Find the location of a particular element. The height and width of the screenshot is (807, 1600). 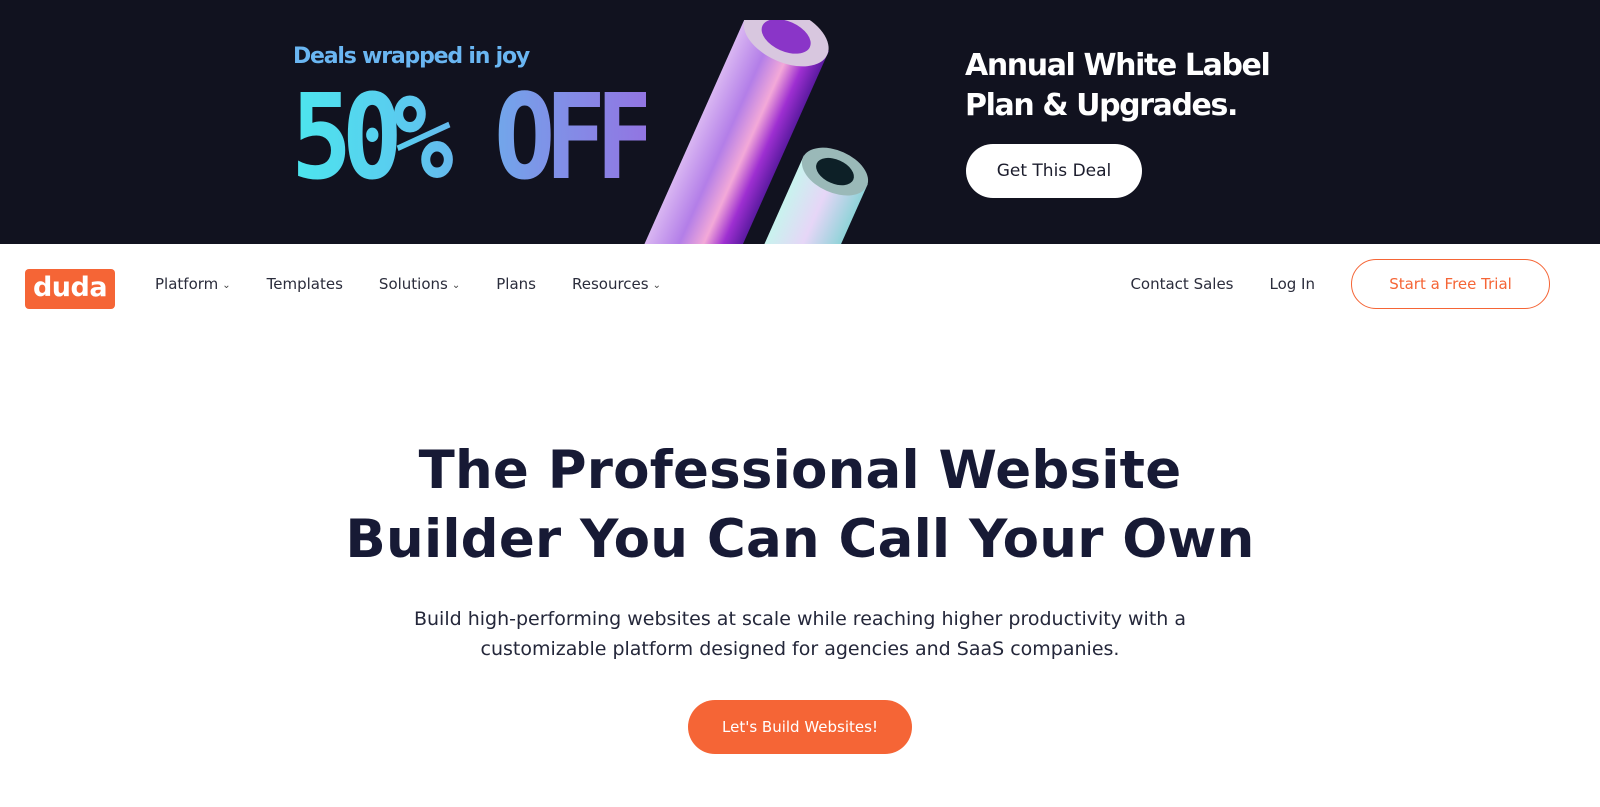

nav-actions: Contact Sales Log In Start a Free Trial is located at coordinates (1322, 284).